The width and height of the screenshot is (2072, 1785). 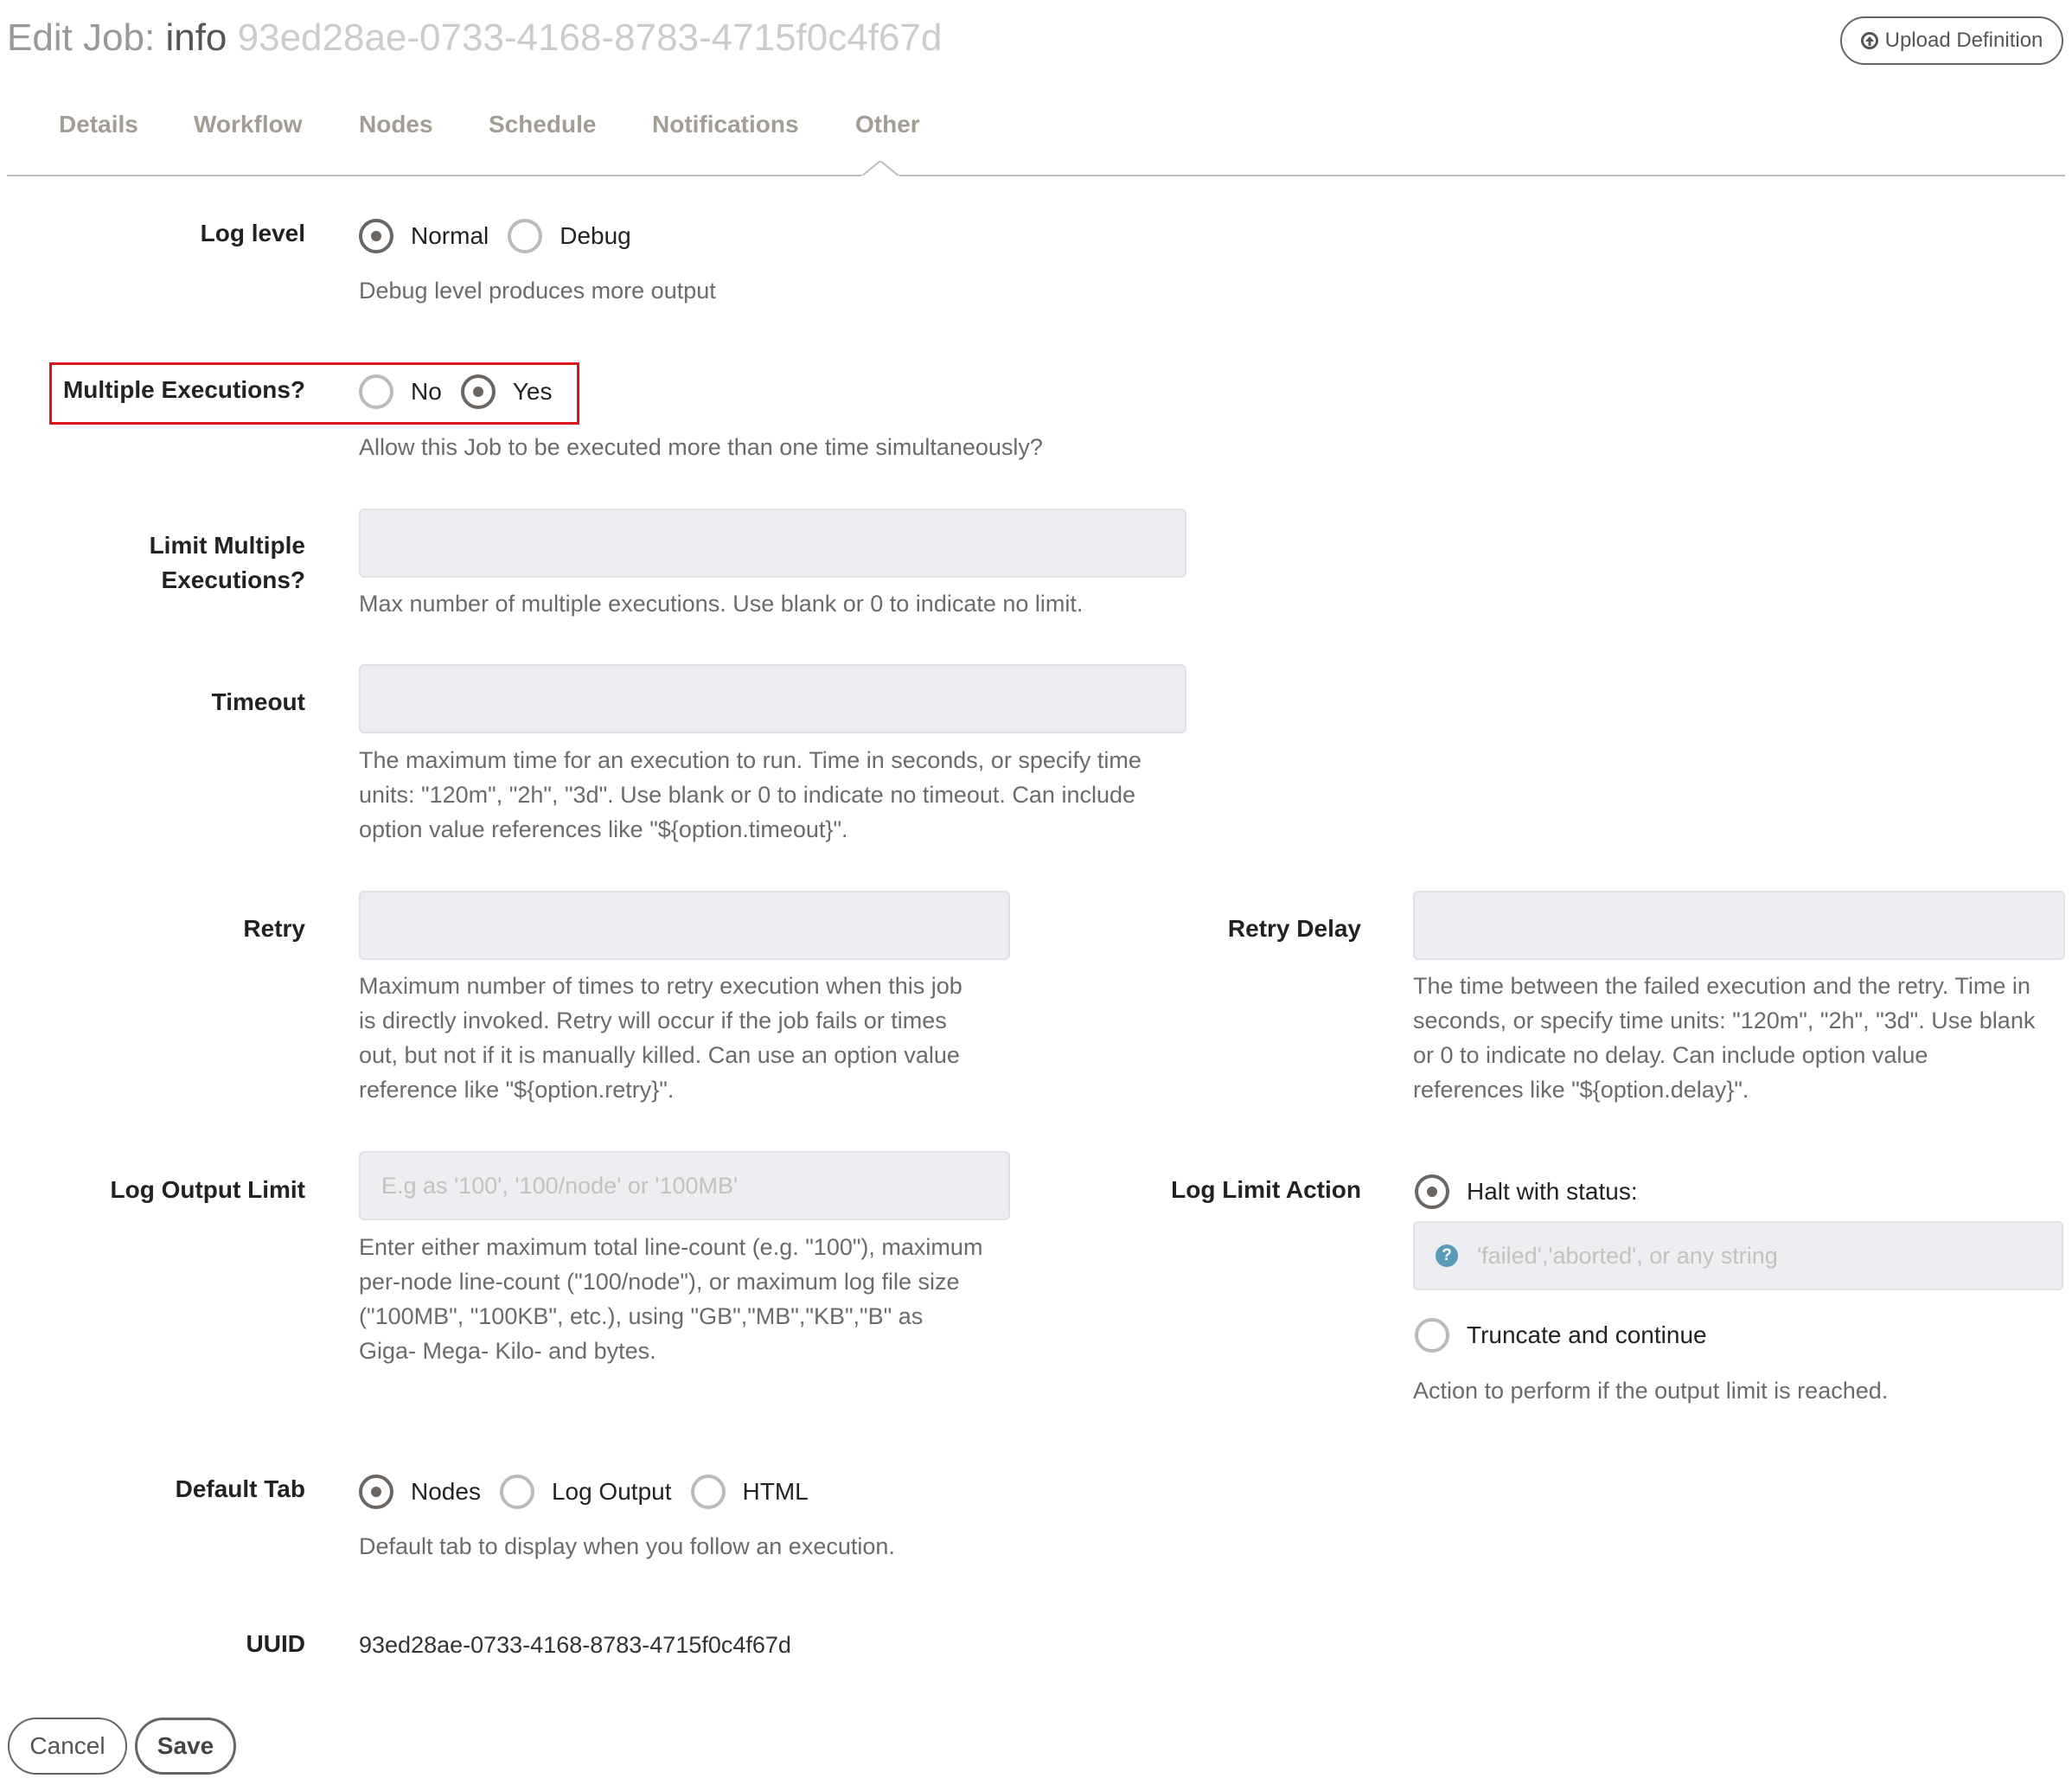 What do you see at coordinates (1294, 928) in the screenshot?
I see `retry-delay-label: Retry Delay` at bounding box center [1294, 928].